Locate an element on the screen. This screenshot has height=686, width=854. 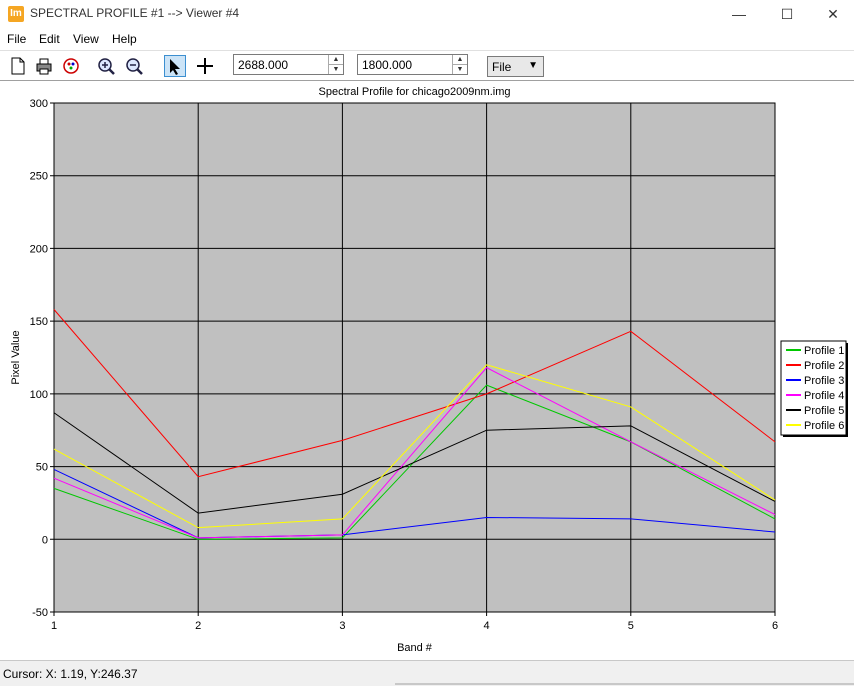
maximize-button: ☐ is located at coordinates (787, 14).